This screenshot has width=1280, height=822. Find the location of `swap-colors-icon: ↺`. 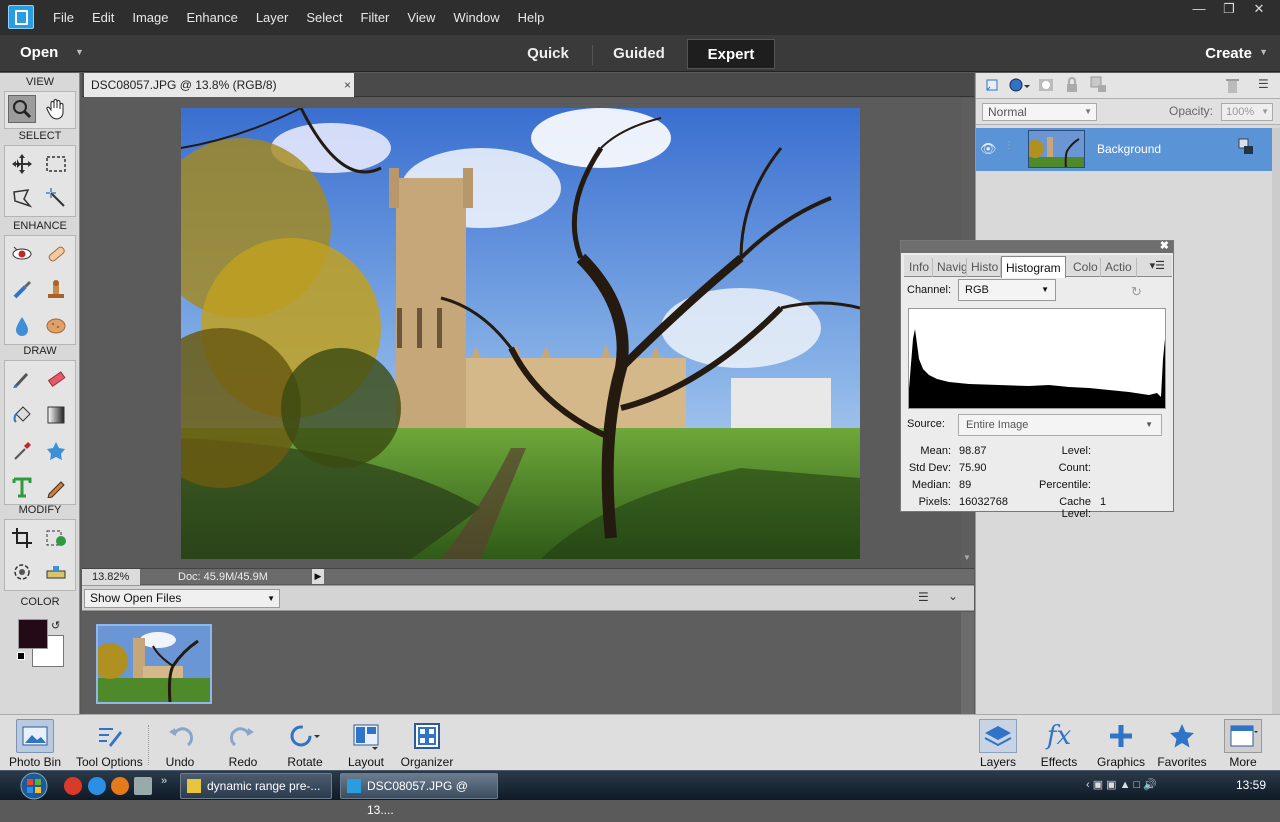

swap-colors-icon: ↺ is located at coordinates (55, 625).